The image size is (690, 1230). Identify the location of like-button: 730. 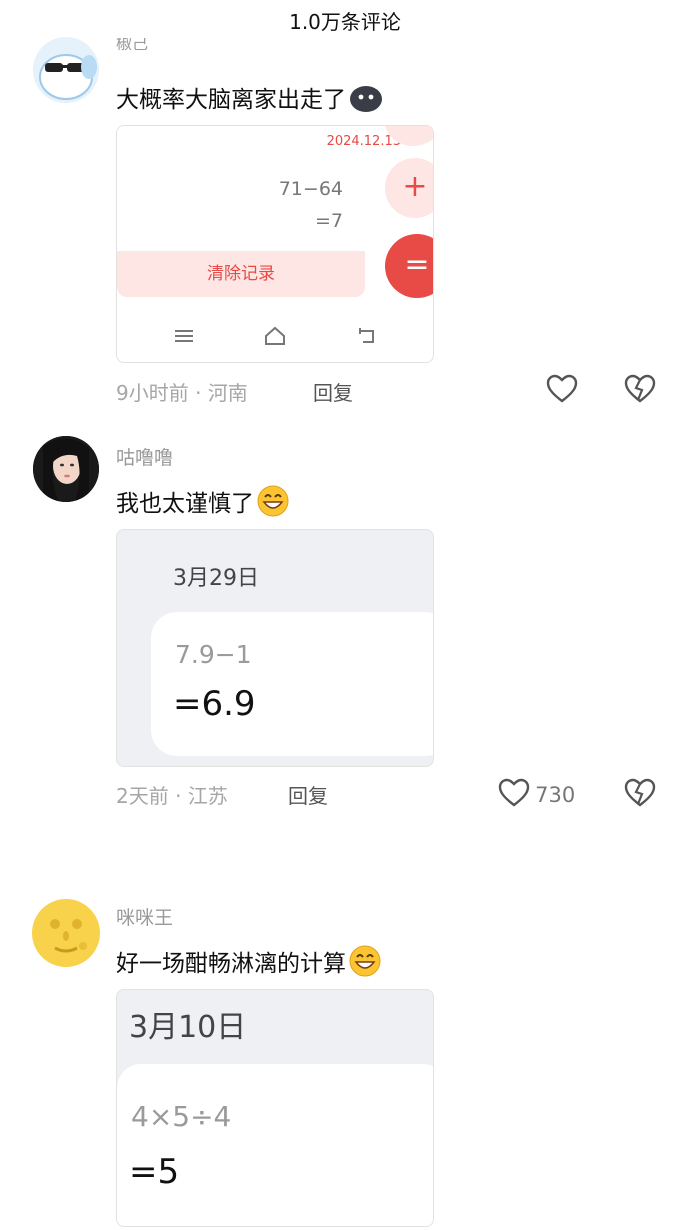
(536, 793).